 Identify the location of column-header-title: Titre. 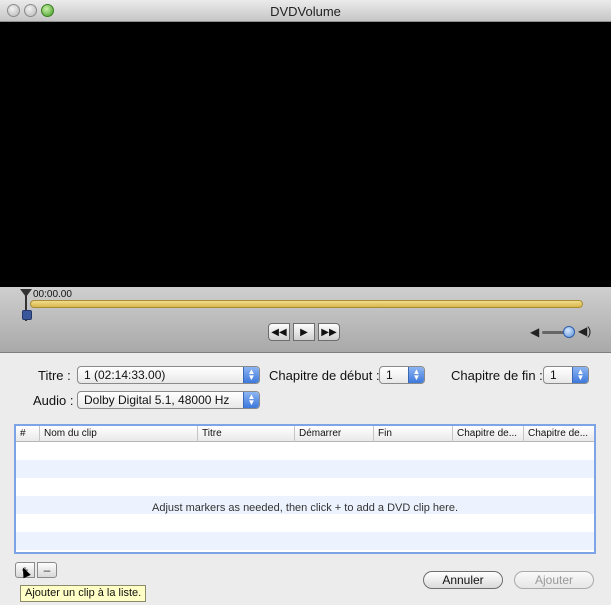
(246, 434).